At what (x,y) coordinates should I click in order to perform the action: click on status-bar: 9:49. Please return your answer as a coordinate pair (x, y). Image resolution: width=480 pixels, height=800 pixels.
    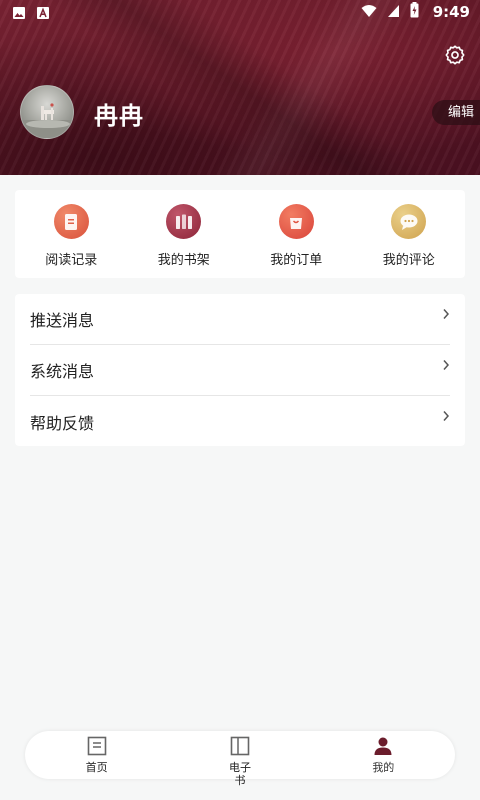
    Looking at the image, I should click on (240, 12).